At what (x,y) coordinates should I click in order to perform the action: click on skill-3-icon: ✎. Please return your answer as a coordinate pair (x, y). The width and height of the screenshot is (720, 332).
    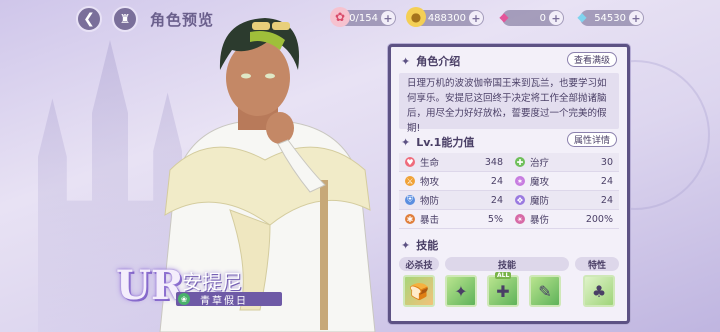
    Looking at the image, I should click on (545, 291).